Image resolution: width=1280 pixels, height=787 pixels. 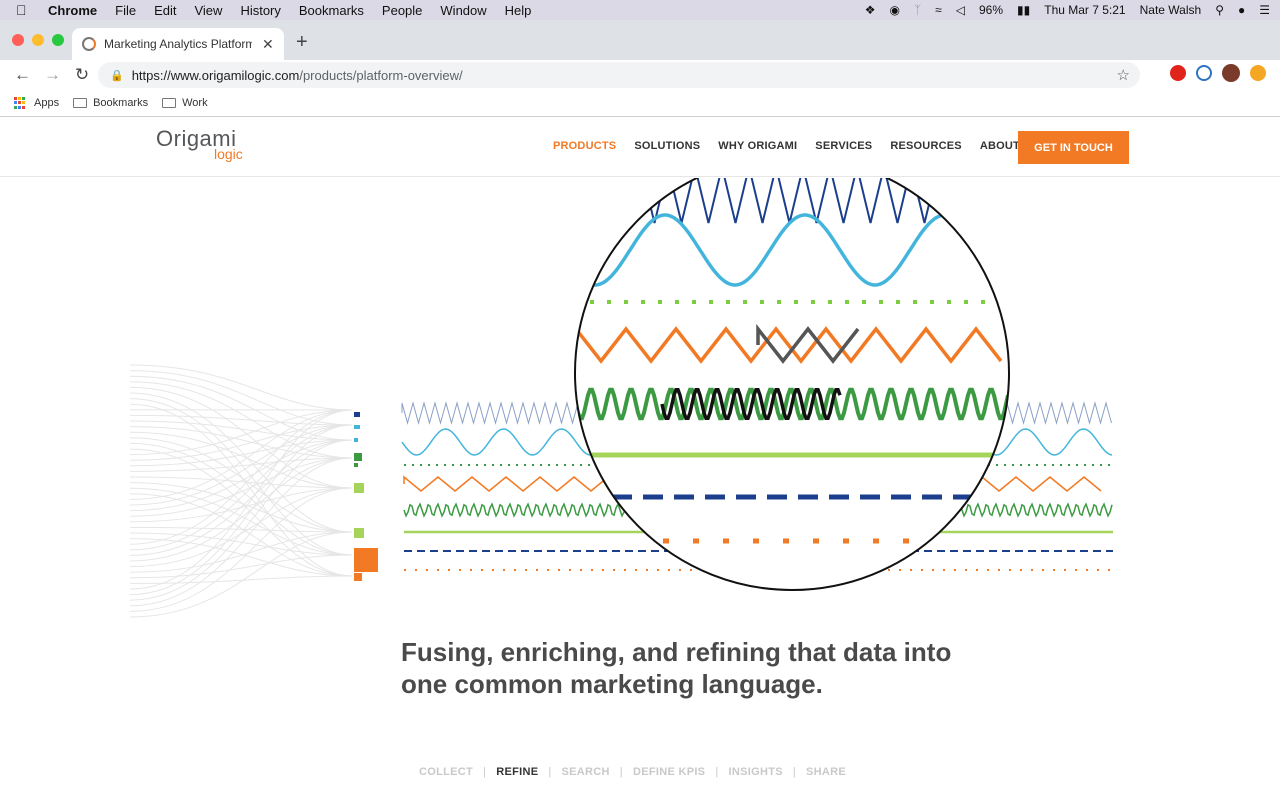 What do you see at coordinates (1204, 73) in the screenshot?
I see `extension-icon` at bounding box center [1204, 73].